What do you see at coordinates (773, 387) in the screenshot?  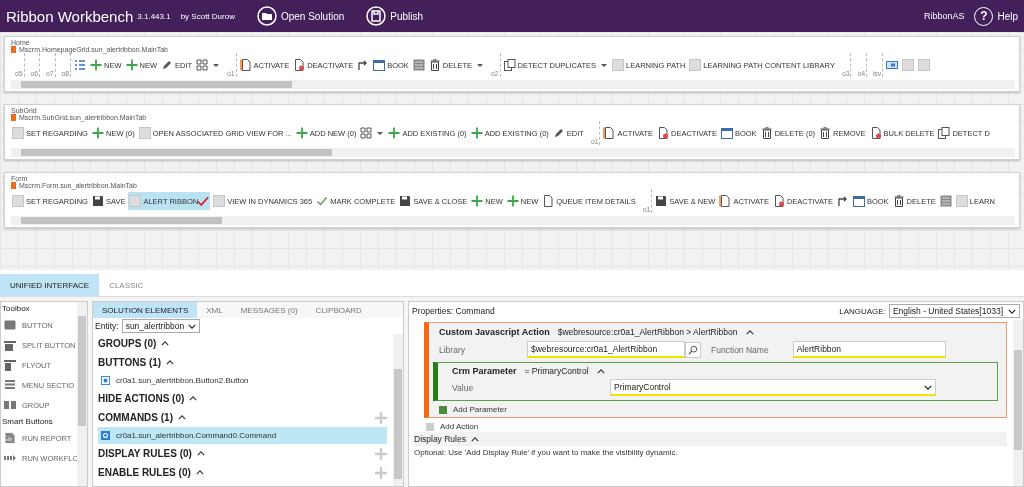 I see `value-dropdown: PrimaryControl` at bounding box center [773, 387].